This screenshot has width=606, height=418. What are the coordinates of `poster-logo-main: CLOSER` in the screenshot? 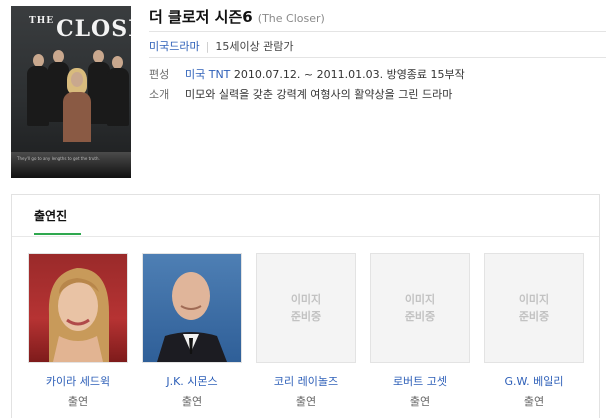 It's located at (93, 29).